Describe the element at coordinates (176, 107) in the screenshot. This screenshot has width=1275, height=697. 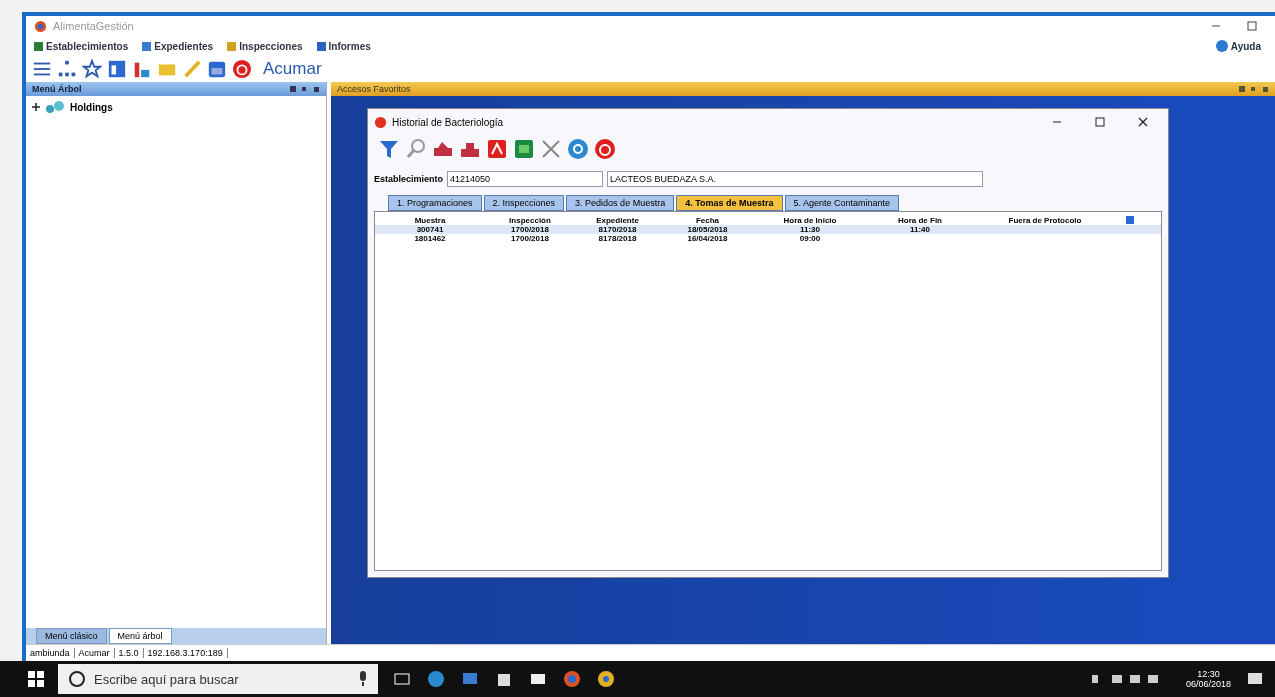
I see `tree-item: Holdings` at that location.